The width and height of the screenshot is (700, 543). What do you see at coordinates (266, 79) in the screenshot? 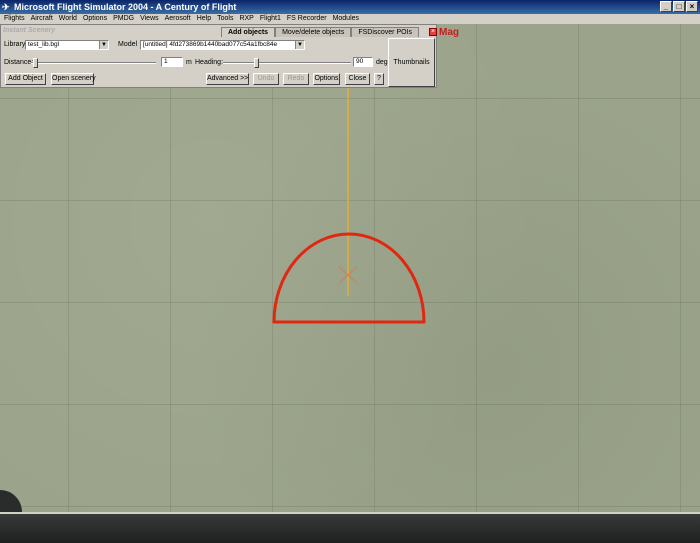
I see `undo-button: Undo` at bounding box center [266, 79].